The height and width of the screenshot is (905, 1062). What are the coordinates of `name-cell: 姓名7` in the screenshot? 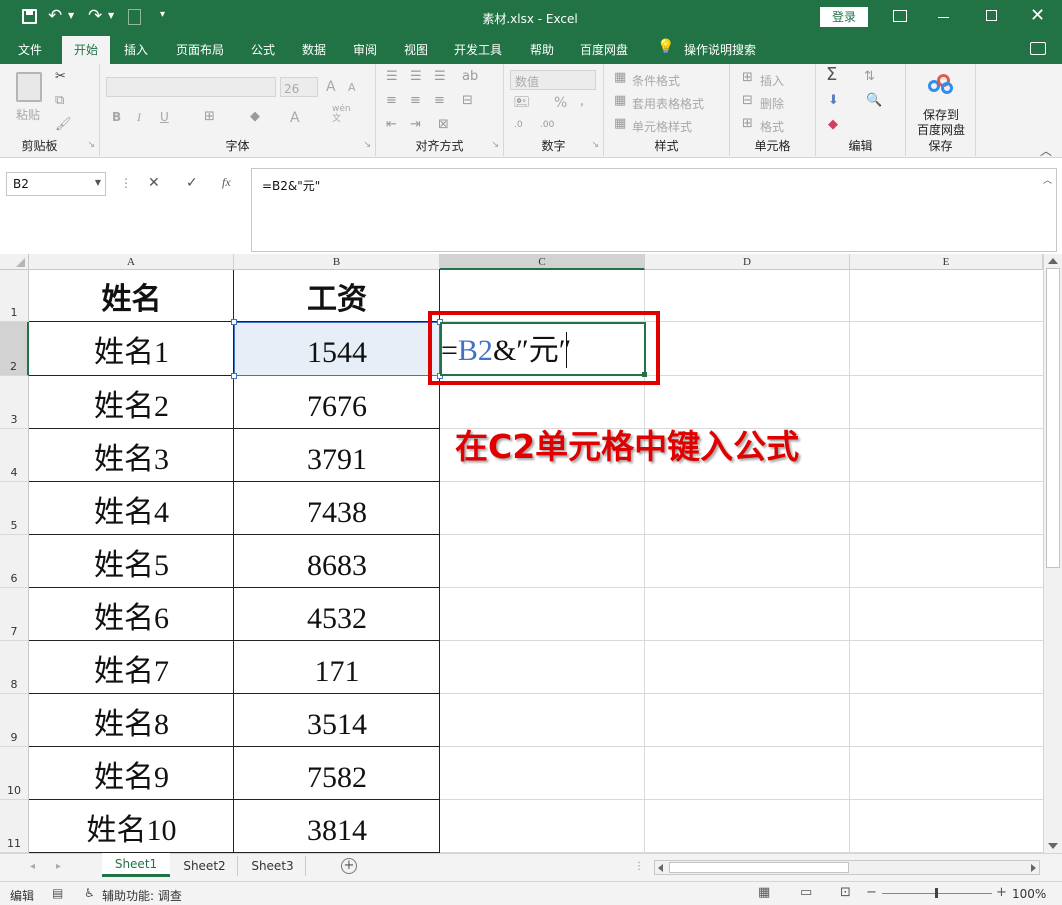 It's located at (131, 671).